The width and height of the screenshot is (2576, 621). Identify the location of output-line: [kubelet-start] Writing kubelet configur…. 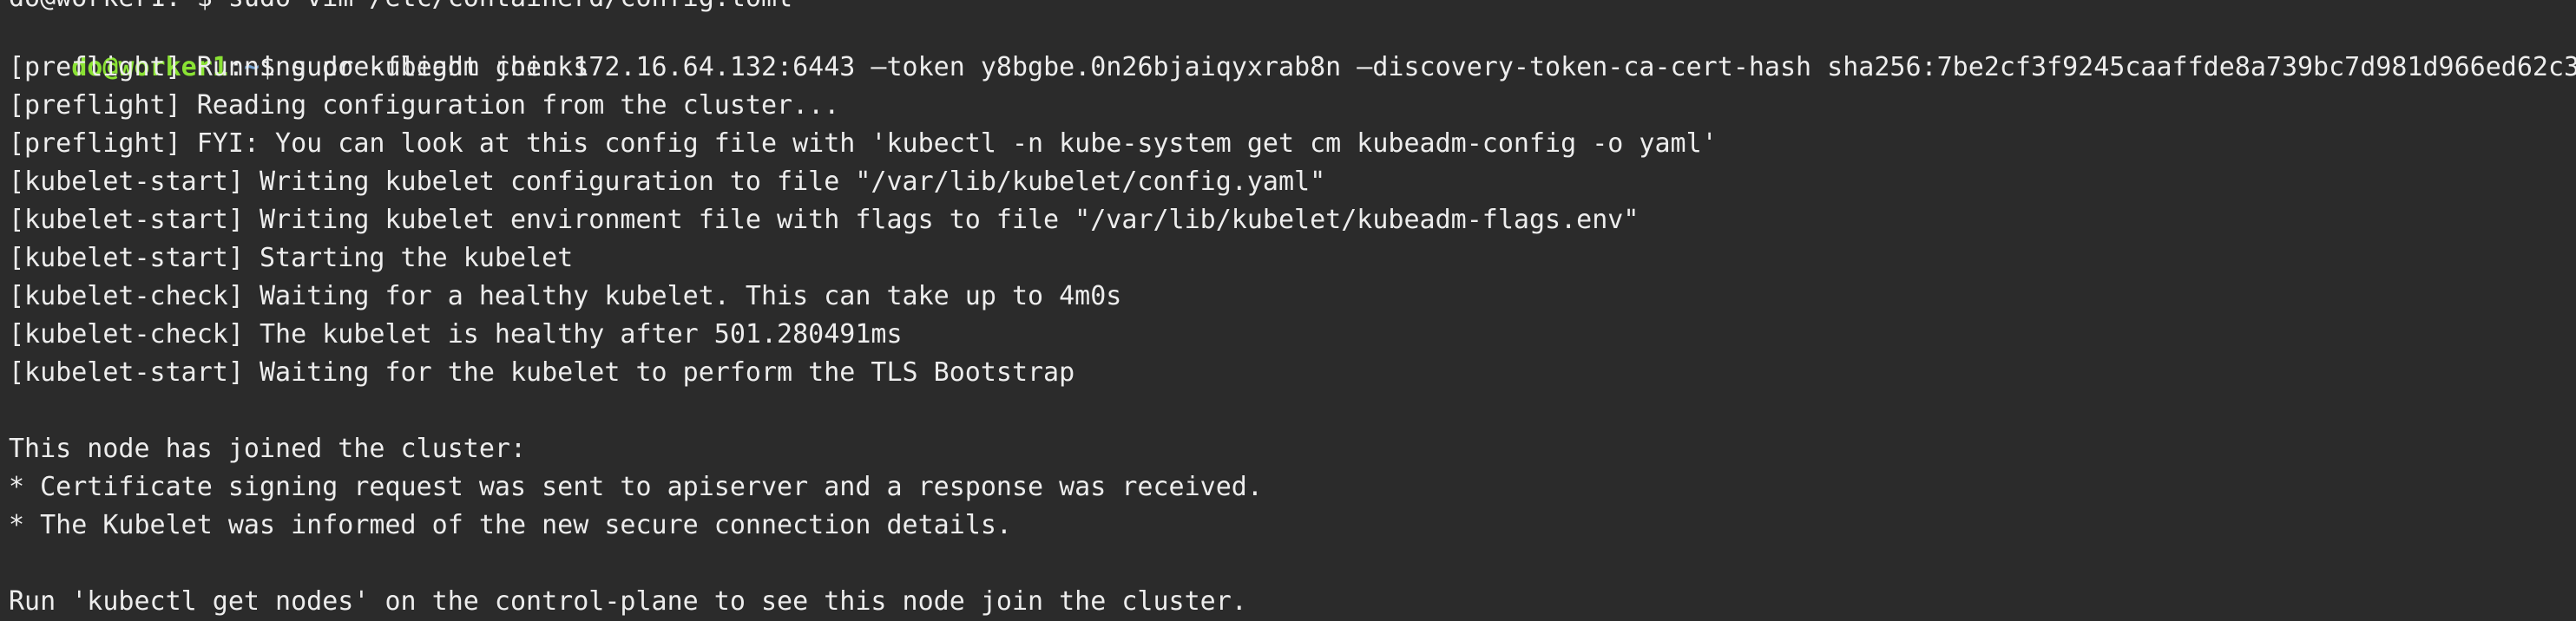
(667, 182).